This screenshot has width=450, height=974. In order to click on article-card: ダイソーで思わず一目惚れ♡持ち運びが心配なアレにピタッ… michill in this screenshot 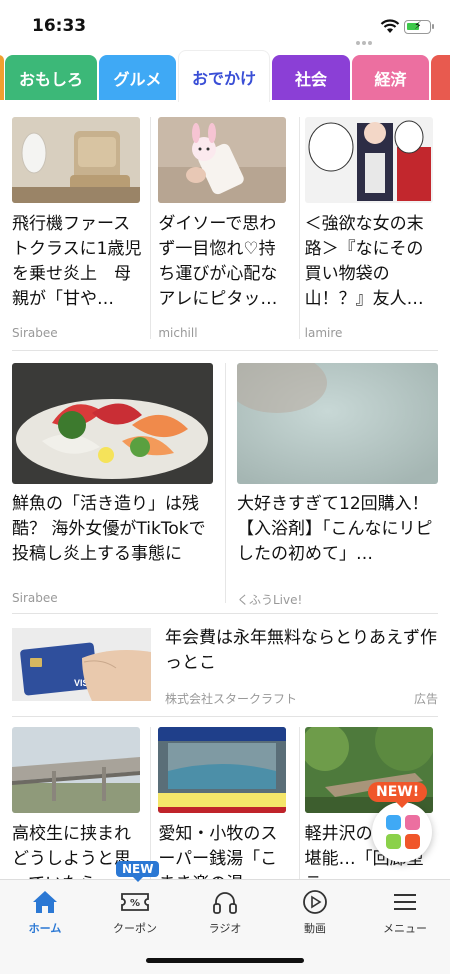, I will do `click(224, 228)`.